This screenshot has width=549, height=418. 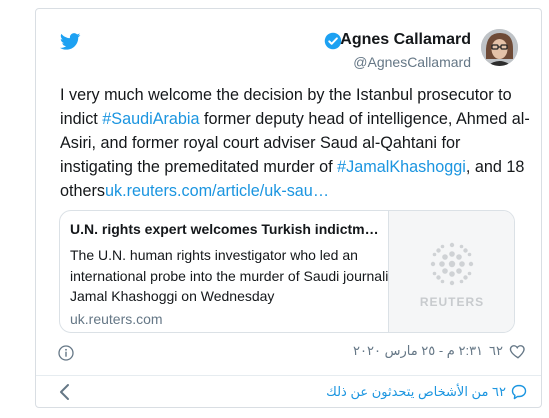 I want to click on link-card-domain: uk.reuters.com, so click(x=116, y=318).